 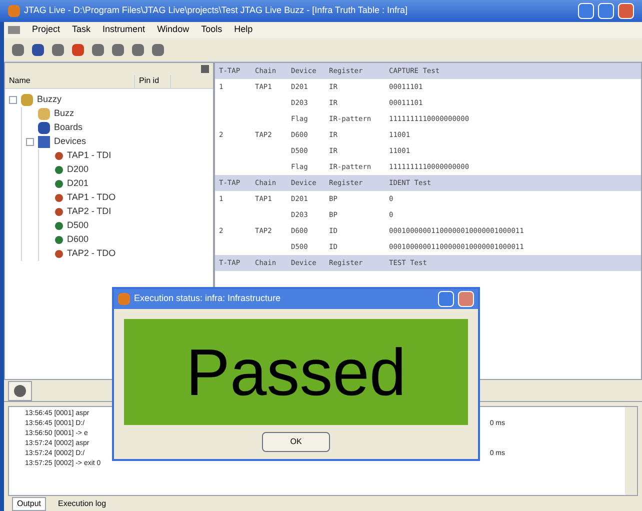 What do you see at coordinates (89, 212) in the screenshot?
I see `tree-item: TAP2 - TDI` at bounding box center [89, 212].